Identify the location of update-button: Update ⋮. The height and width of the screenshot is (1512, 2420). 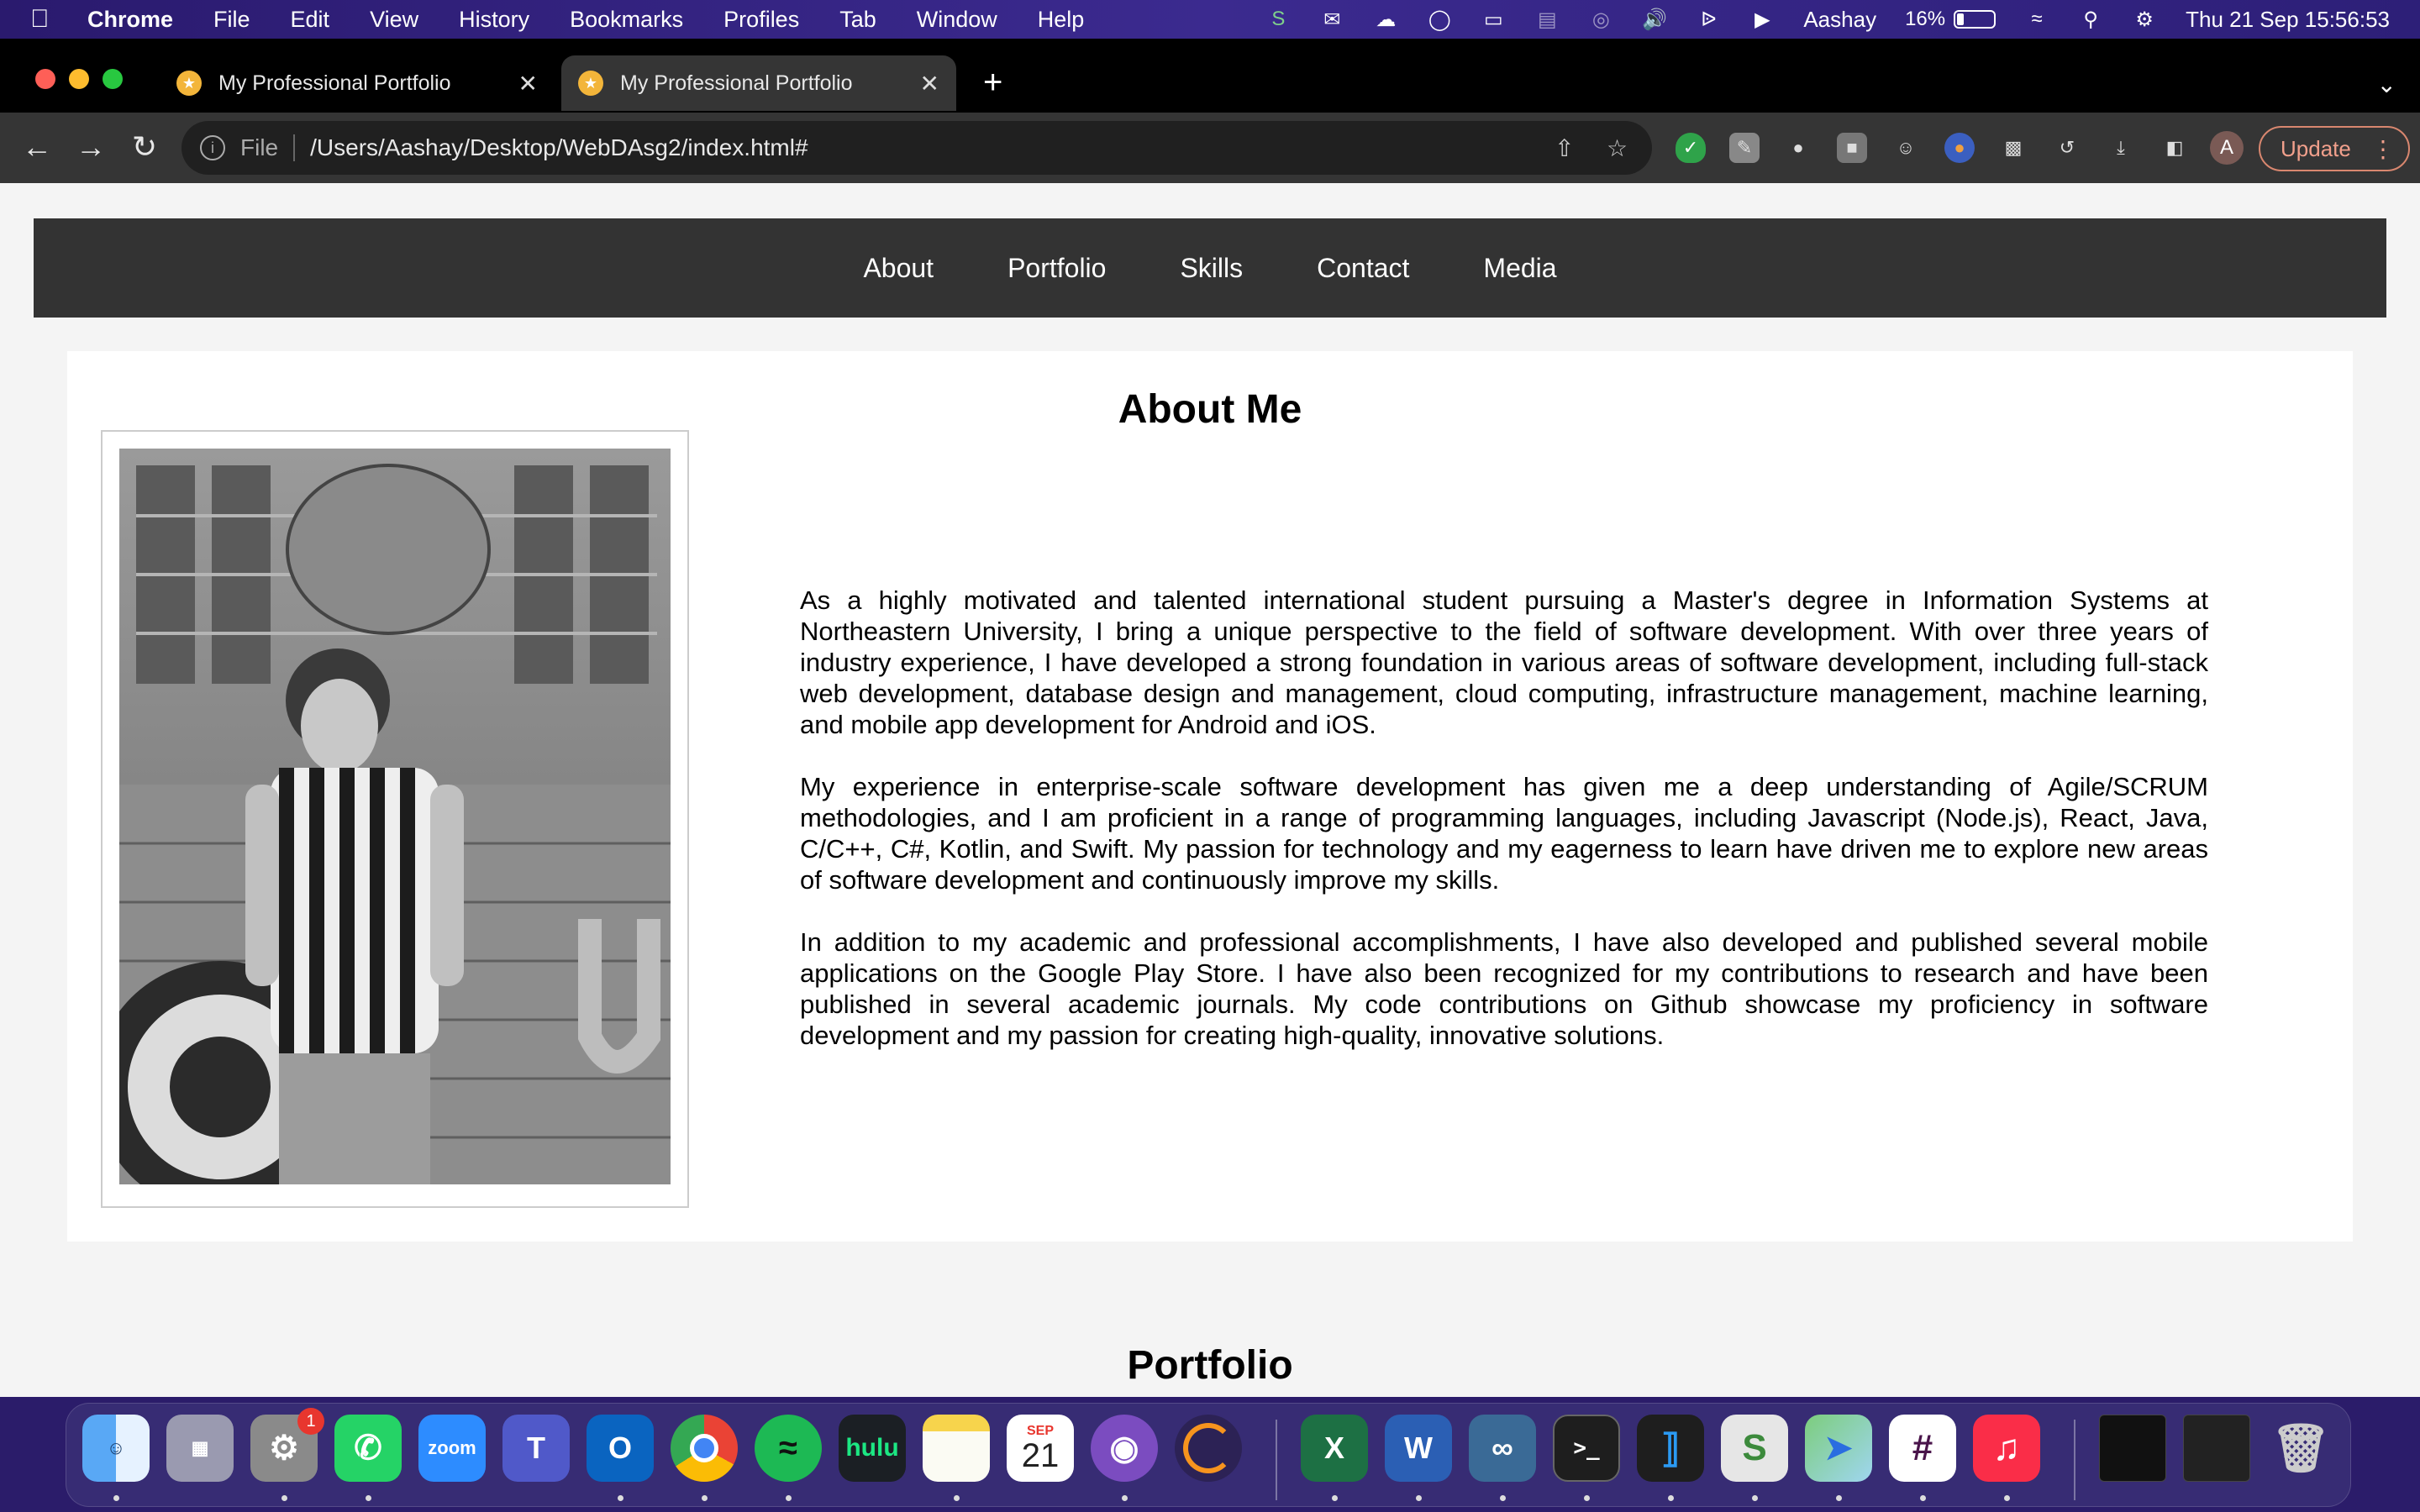
(2334, 148).